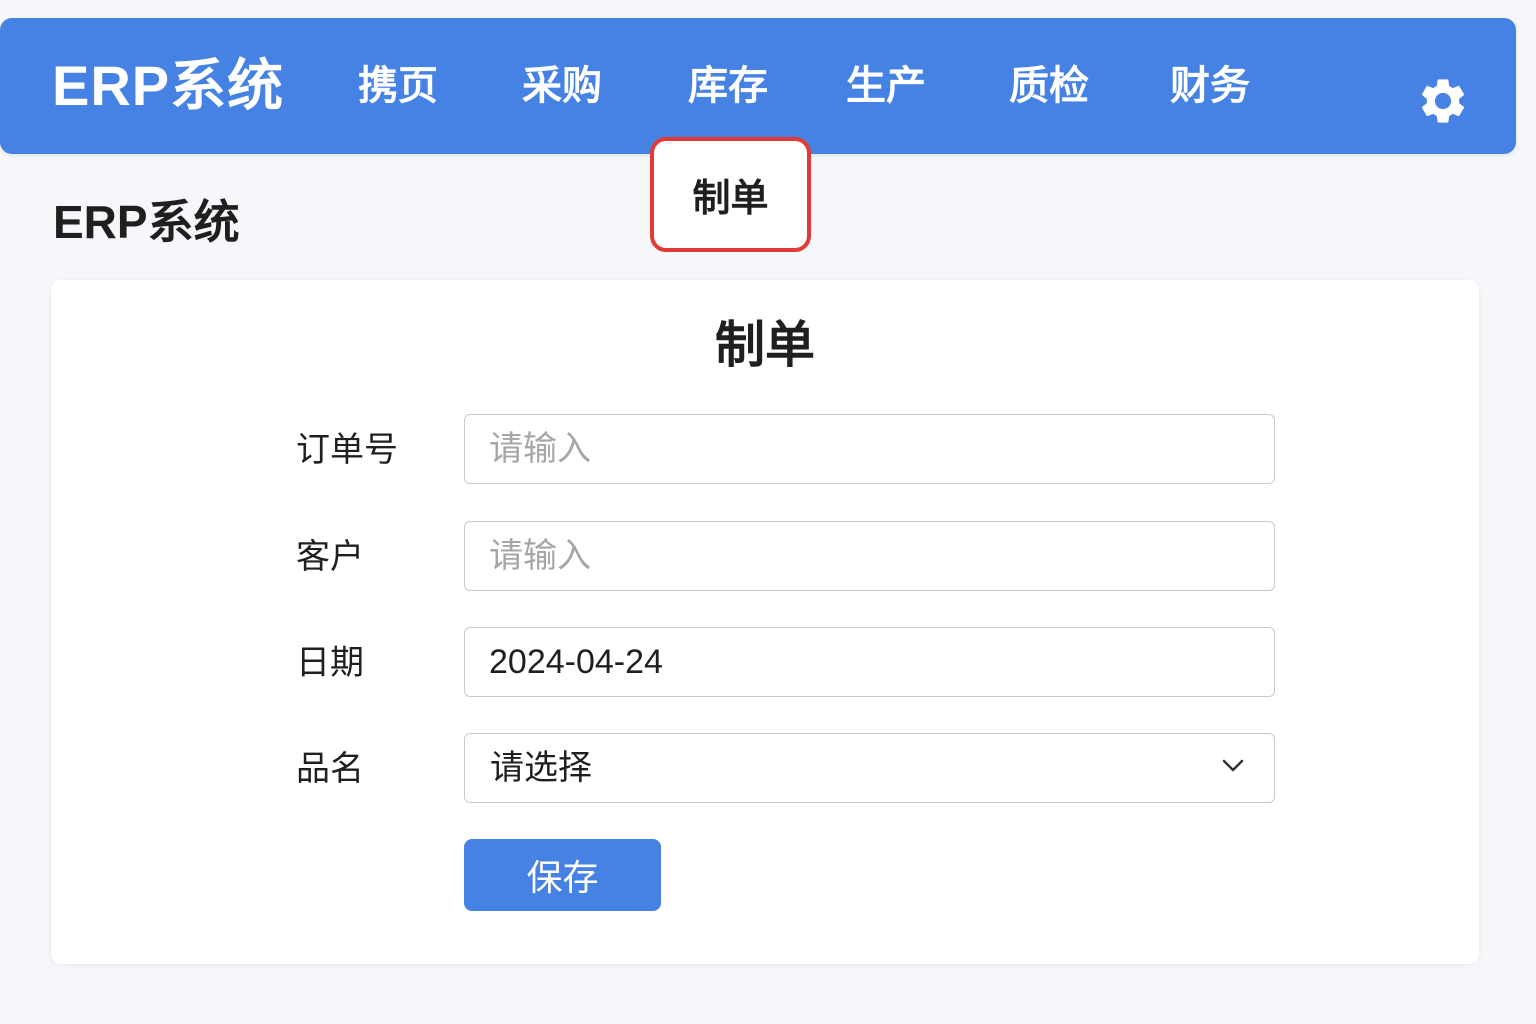  I want to click on customer-label: 客户, so click(330, 557).